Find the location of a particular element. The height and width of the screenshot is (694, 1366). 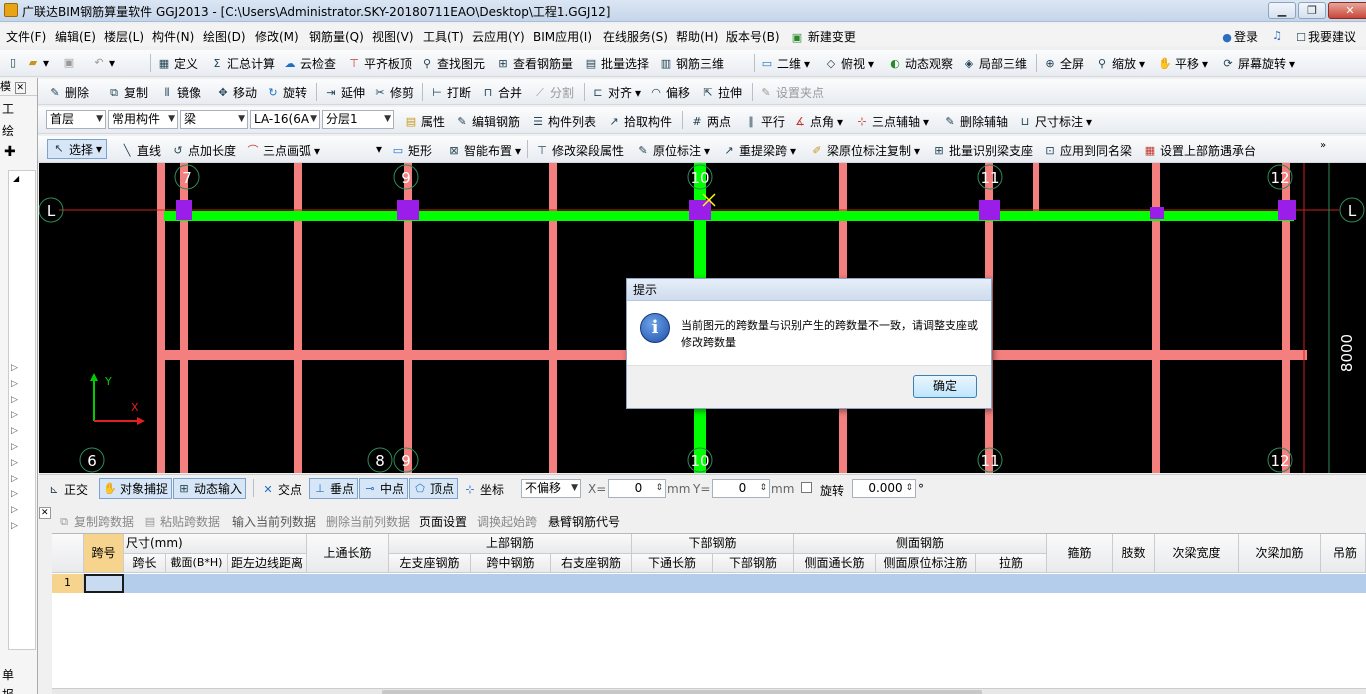

minimize-button: ▁ is located at coordinates (1282, 10).